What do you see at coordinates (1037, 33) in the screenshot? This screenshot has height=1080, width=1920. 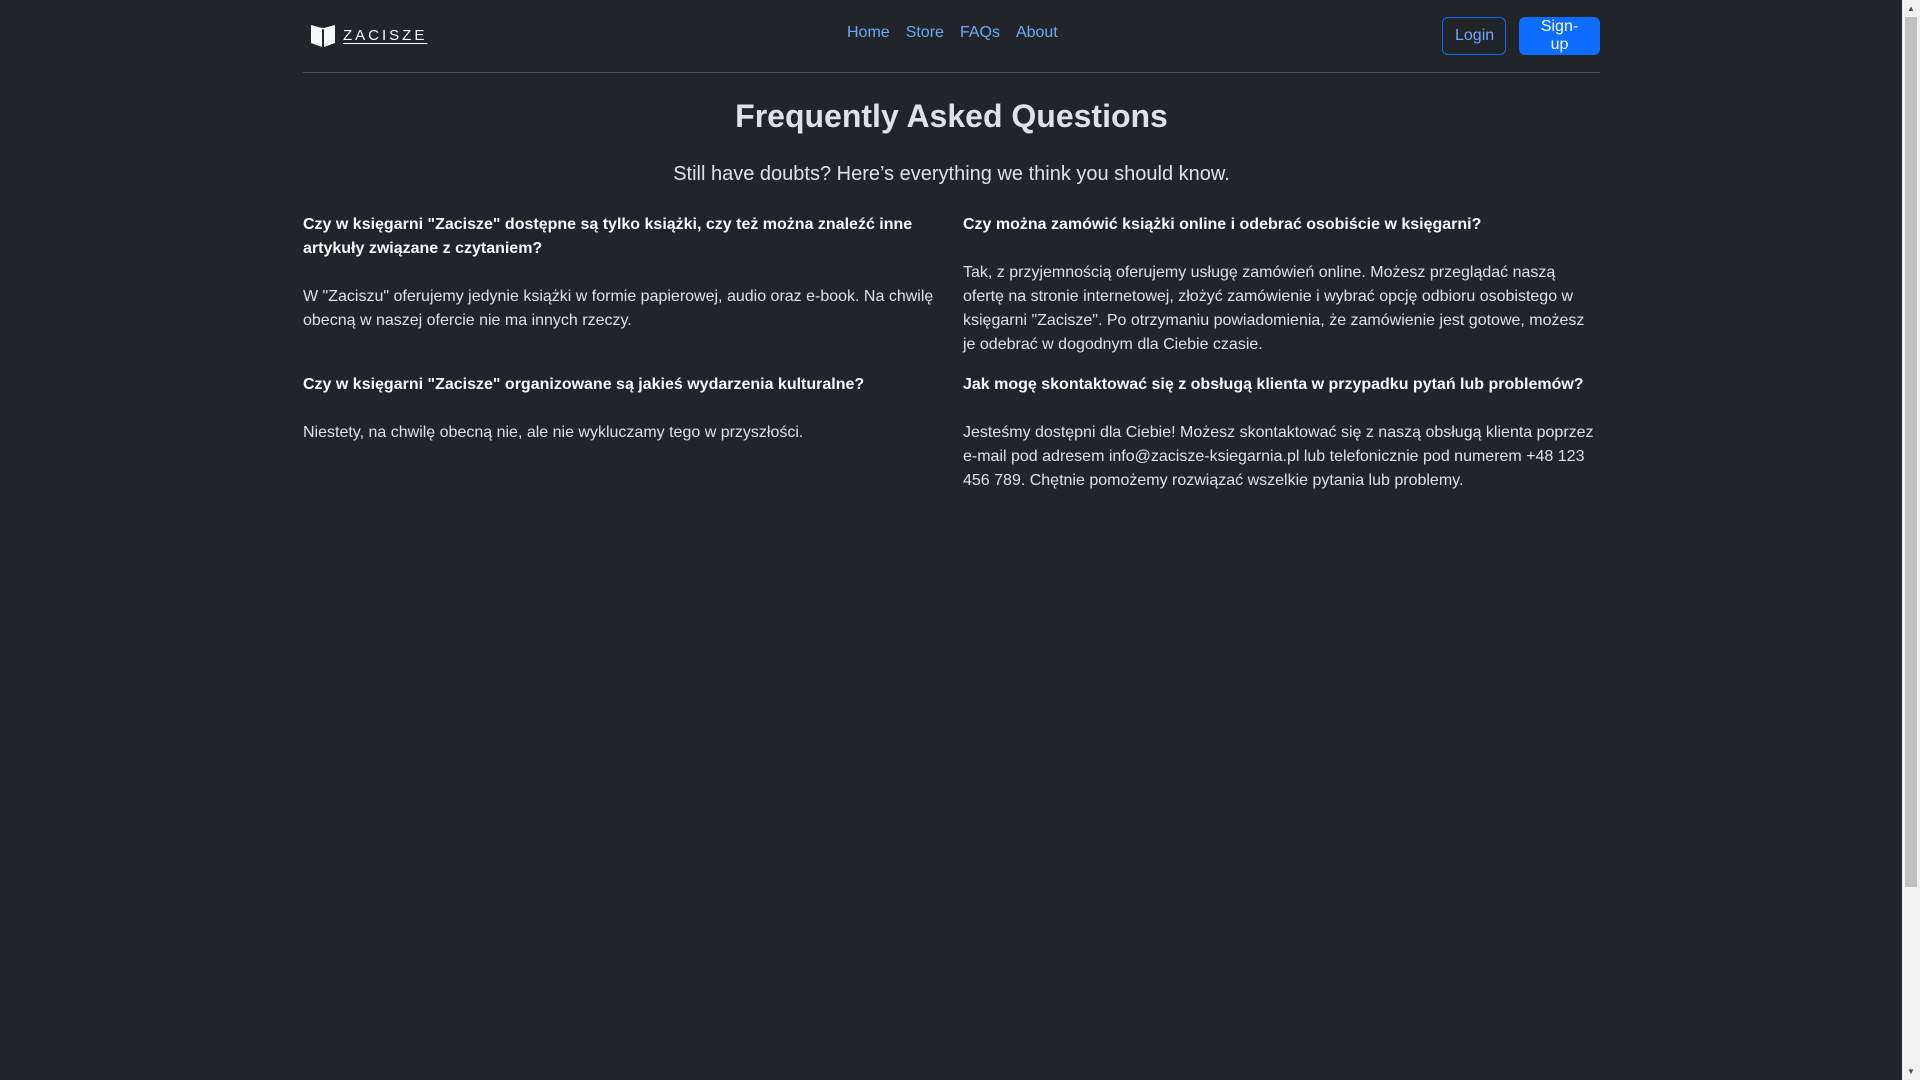 I see `nav-about: About` at bounding box center [1037, 33].